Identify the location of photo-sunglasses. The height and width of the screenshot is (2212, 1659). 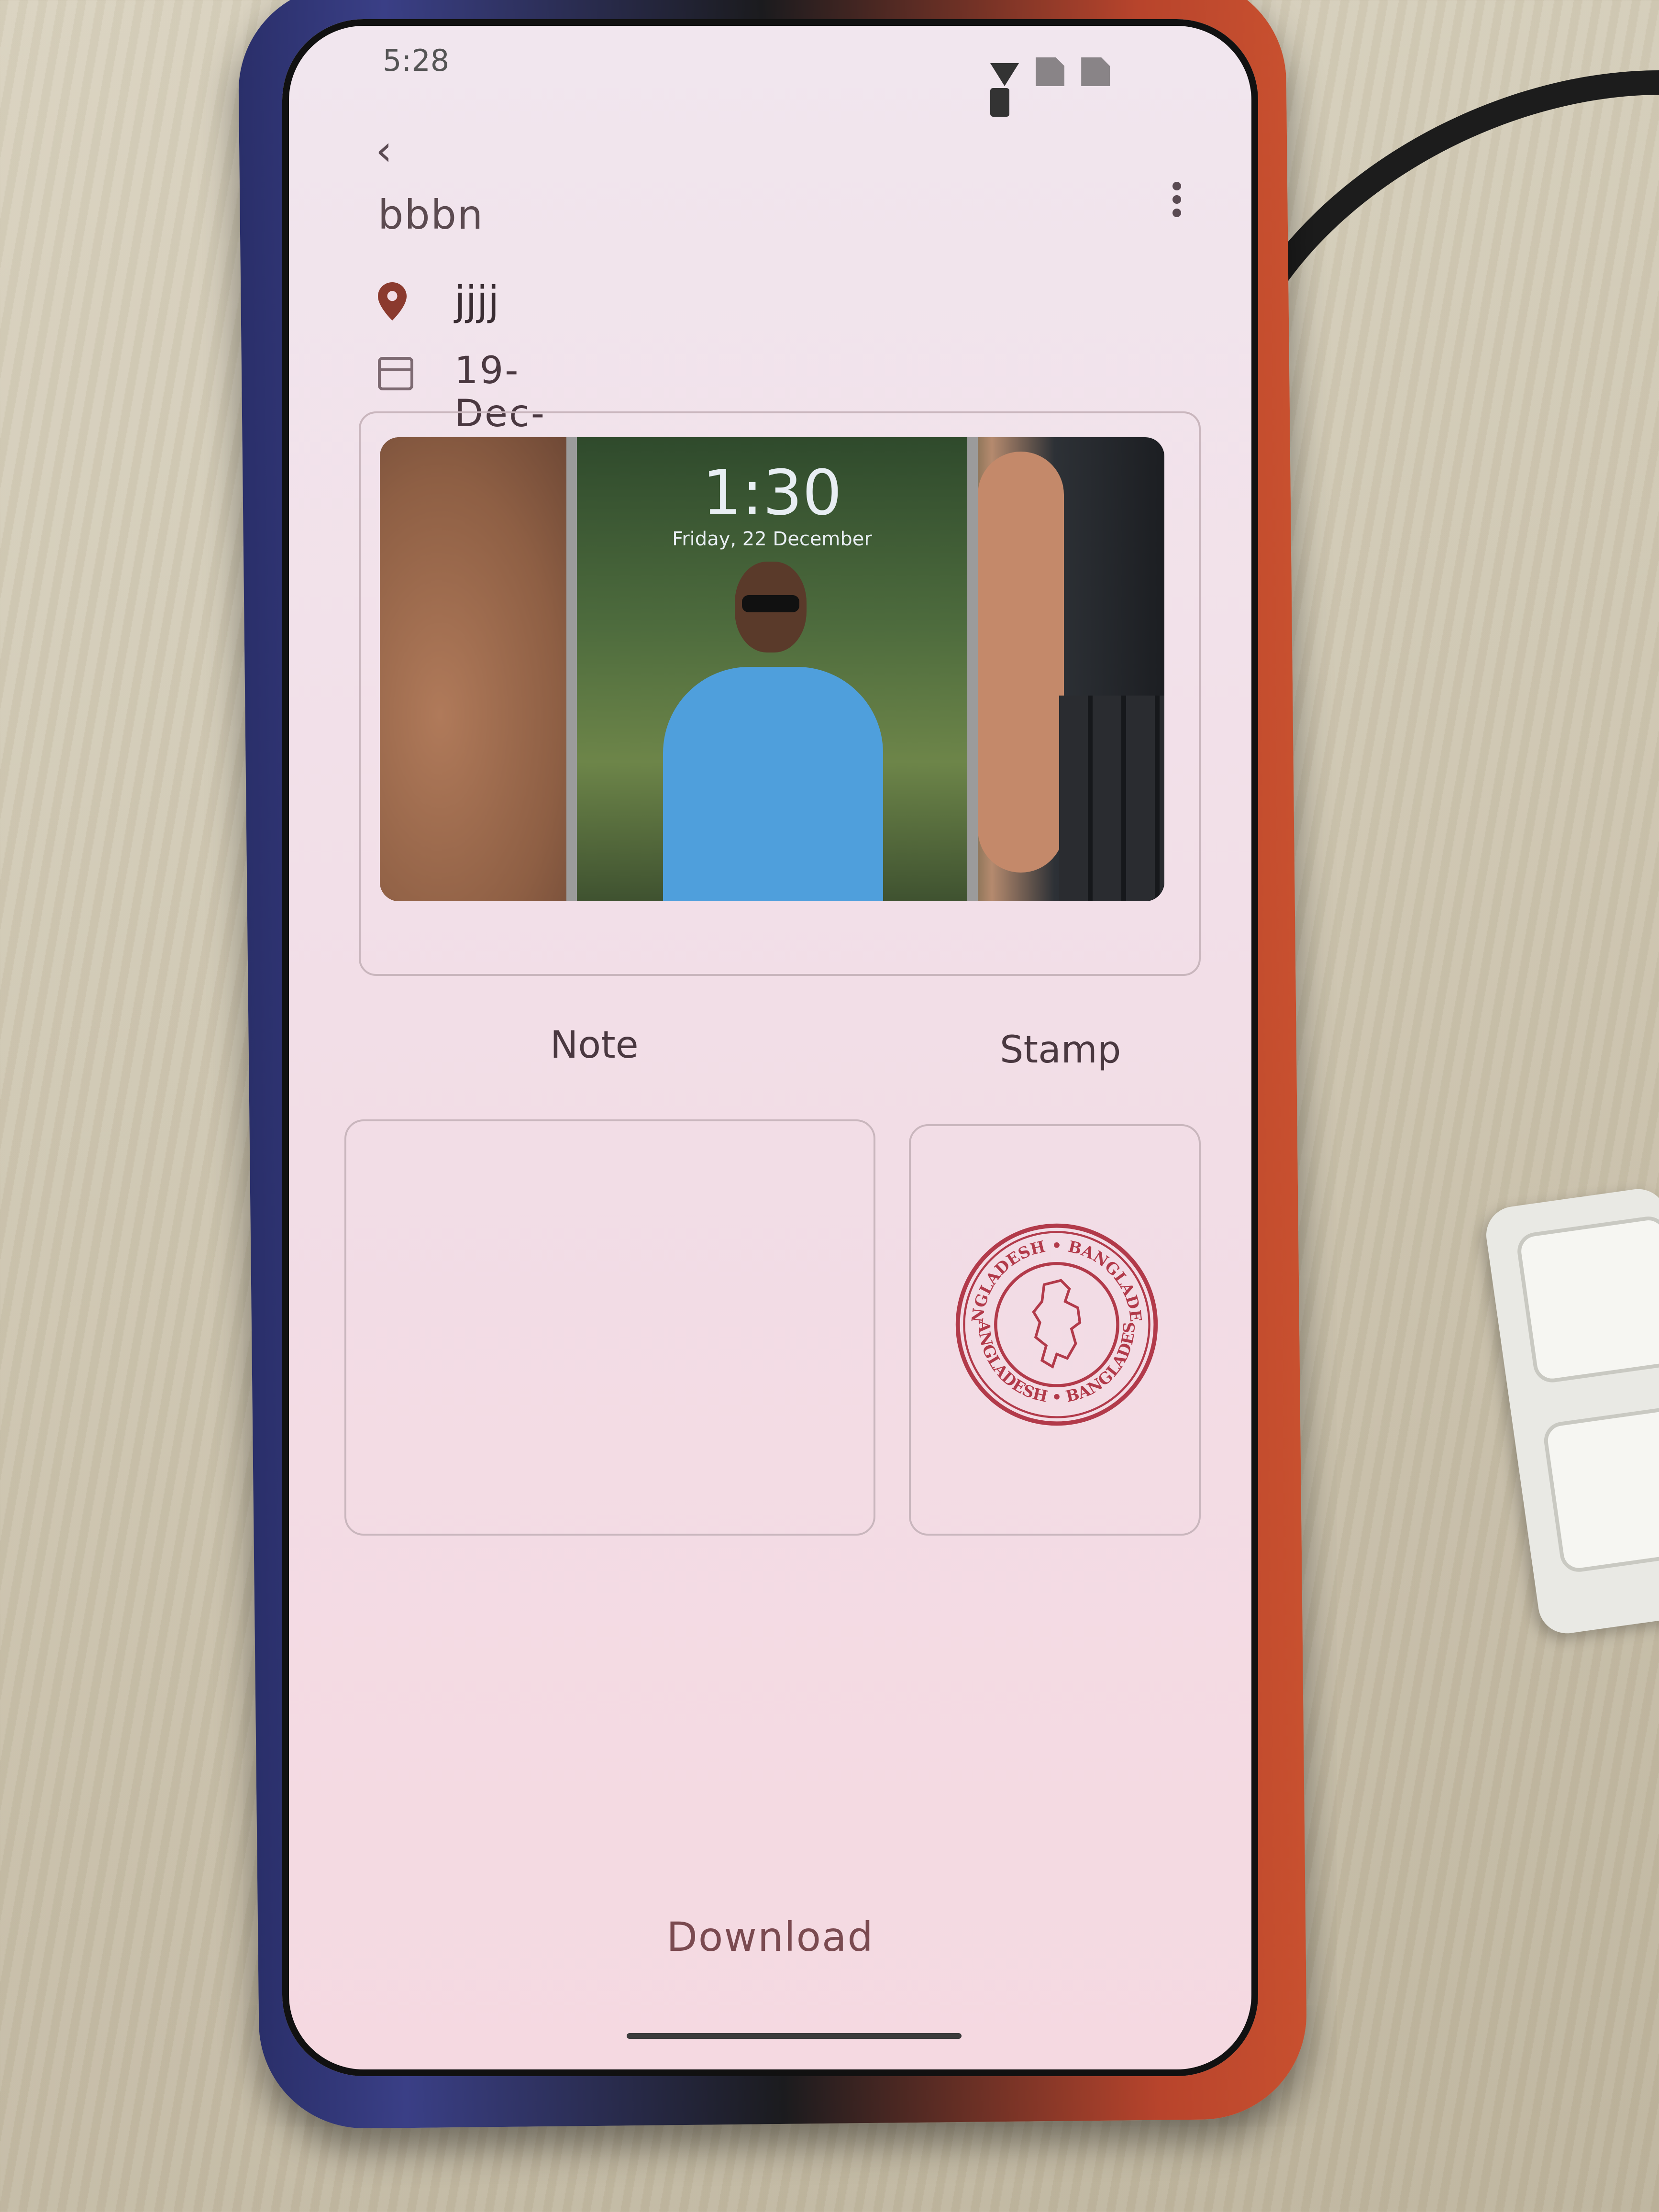
(770, 603).